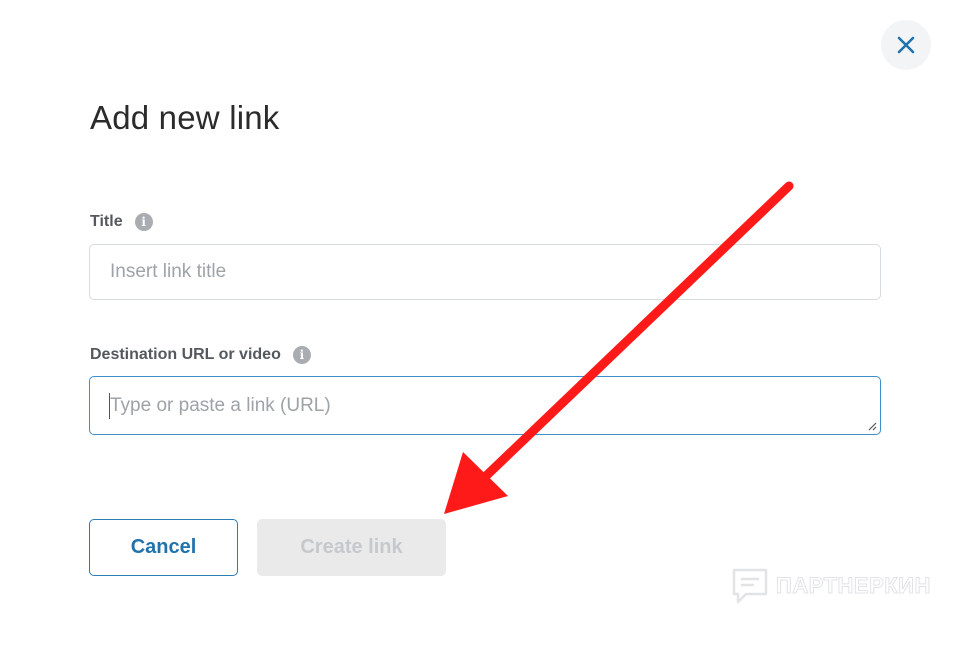 Image resolution: width=973 pixels, height=658 pixels. I want to click on url-label-text: Destination URL or video, so click(185, 354).